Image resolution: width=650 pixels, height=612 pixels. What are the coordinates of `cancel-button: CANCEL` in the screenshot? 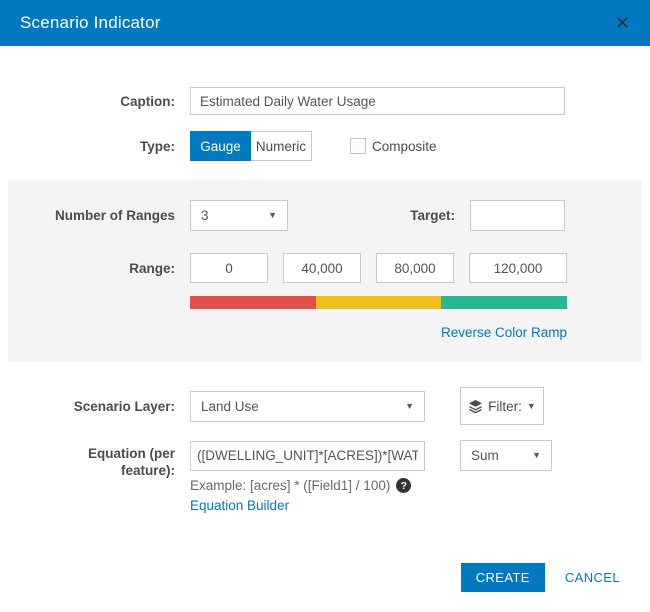 It's located at (592, 577).